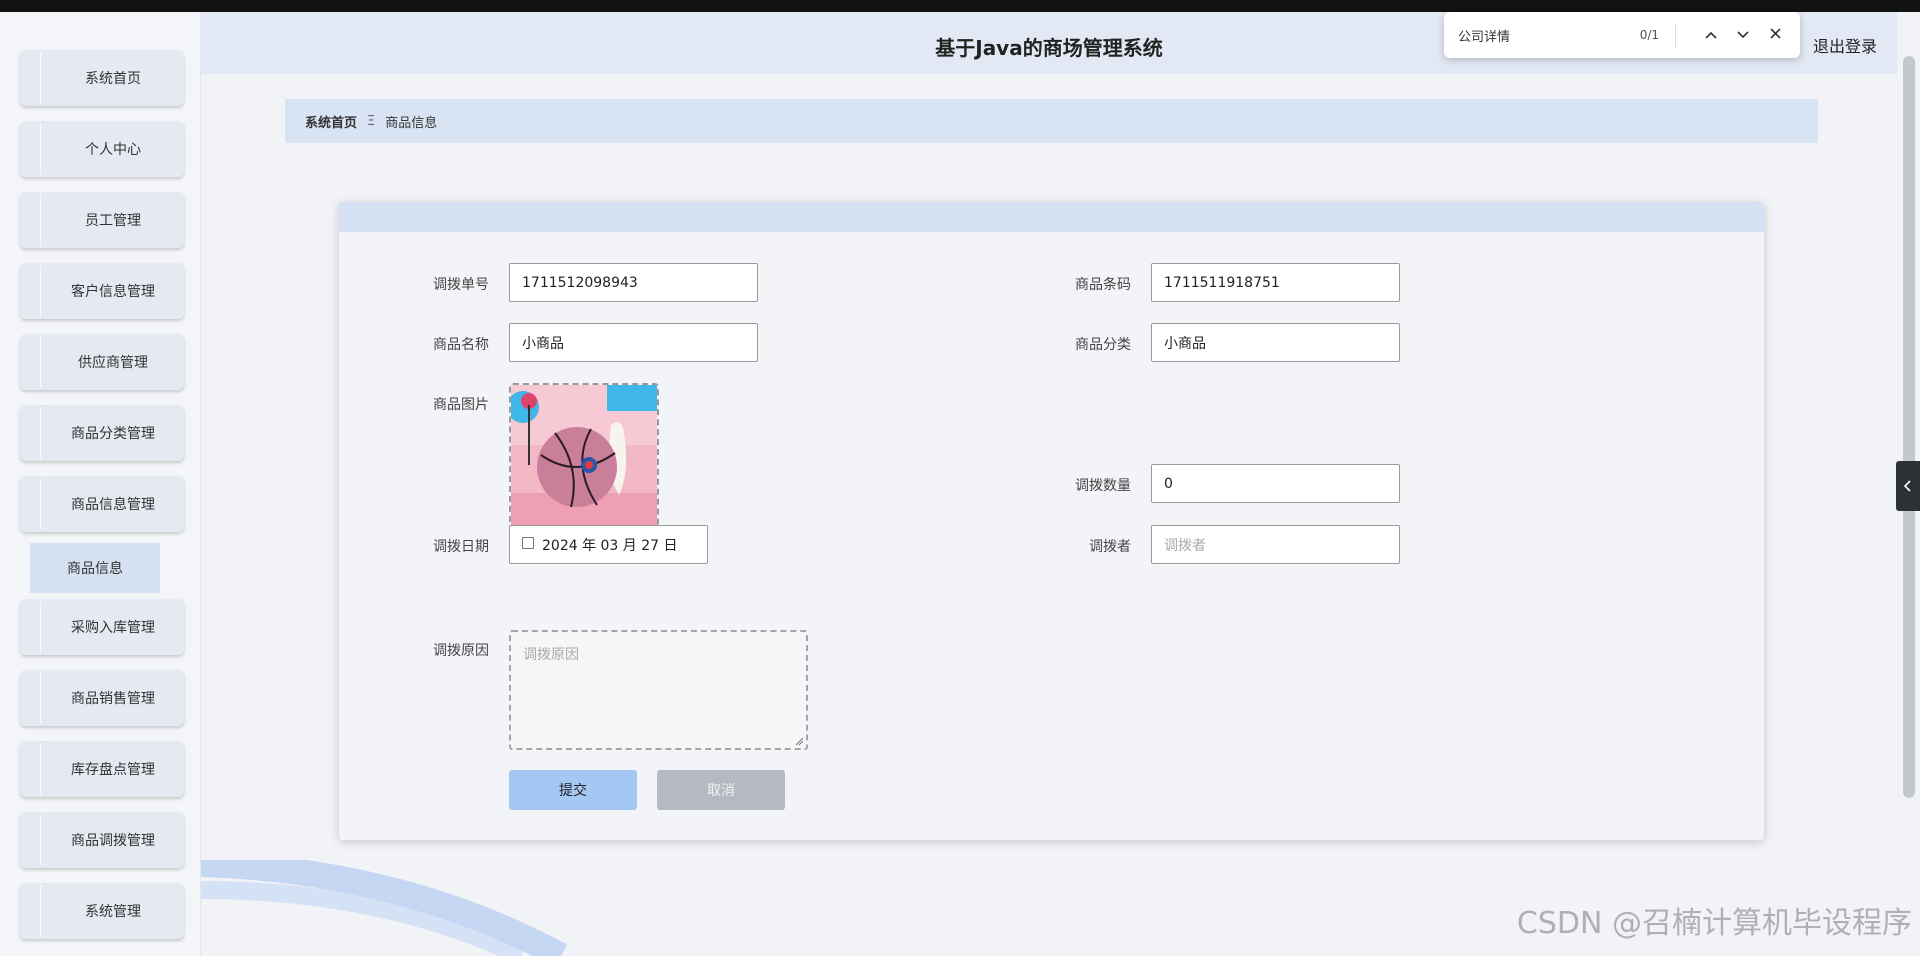  I want to click on breadcrumb-separator: Ξ, so click(371, 121).